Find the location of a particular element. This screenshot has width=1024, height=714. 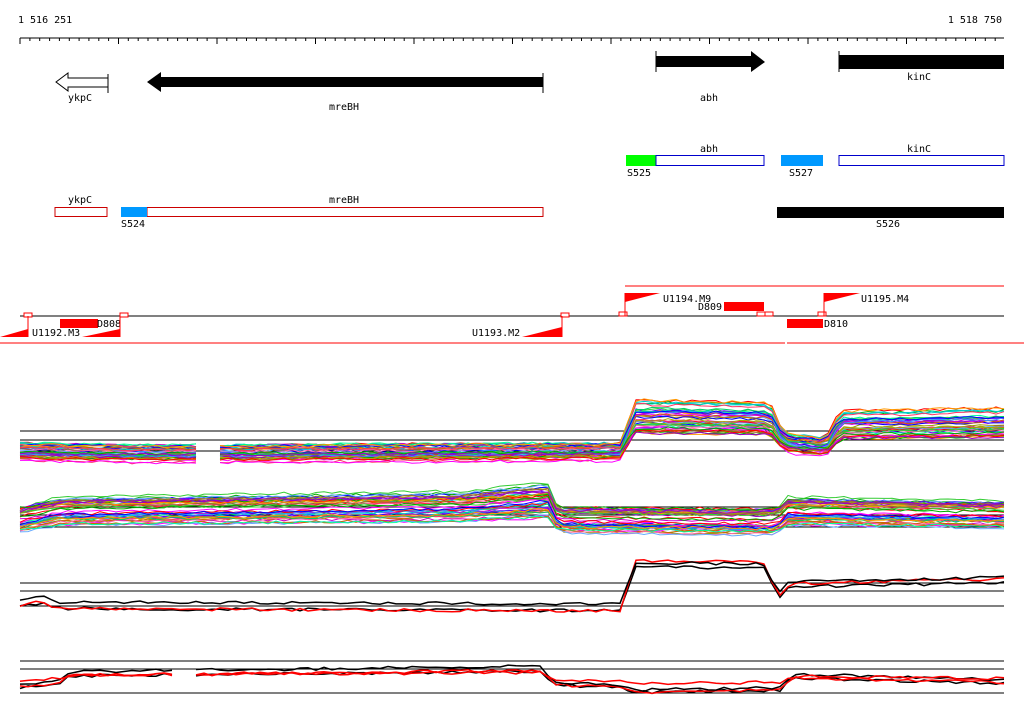

segment-label-S525: S525 is located at coordinates (639, 173).